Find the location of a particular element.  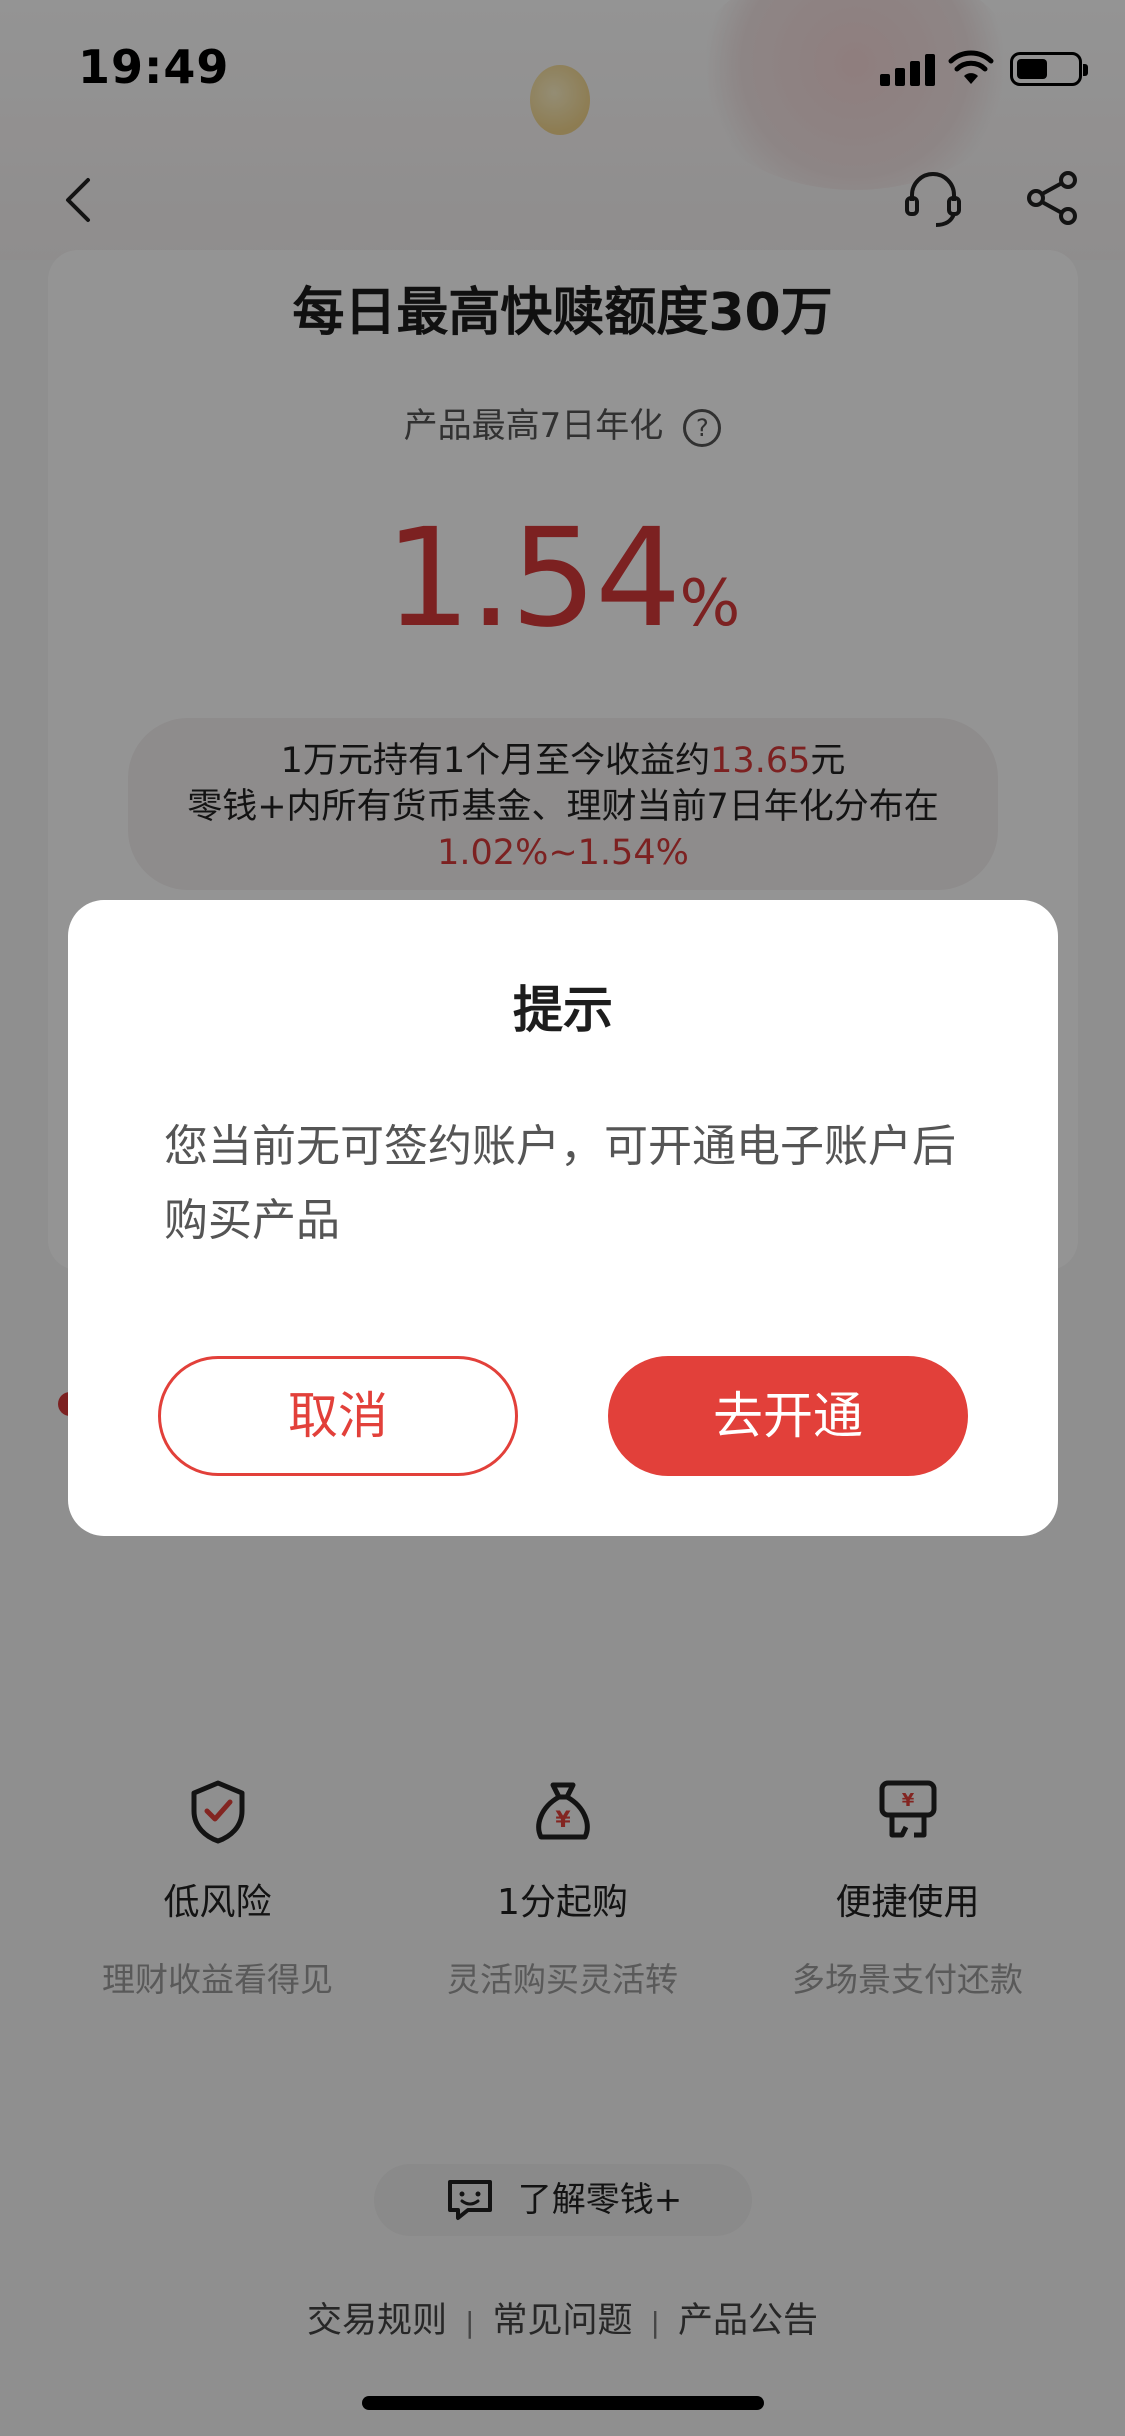

open-account-button: 去开通 is located at coordinates (788, 1416).